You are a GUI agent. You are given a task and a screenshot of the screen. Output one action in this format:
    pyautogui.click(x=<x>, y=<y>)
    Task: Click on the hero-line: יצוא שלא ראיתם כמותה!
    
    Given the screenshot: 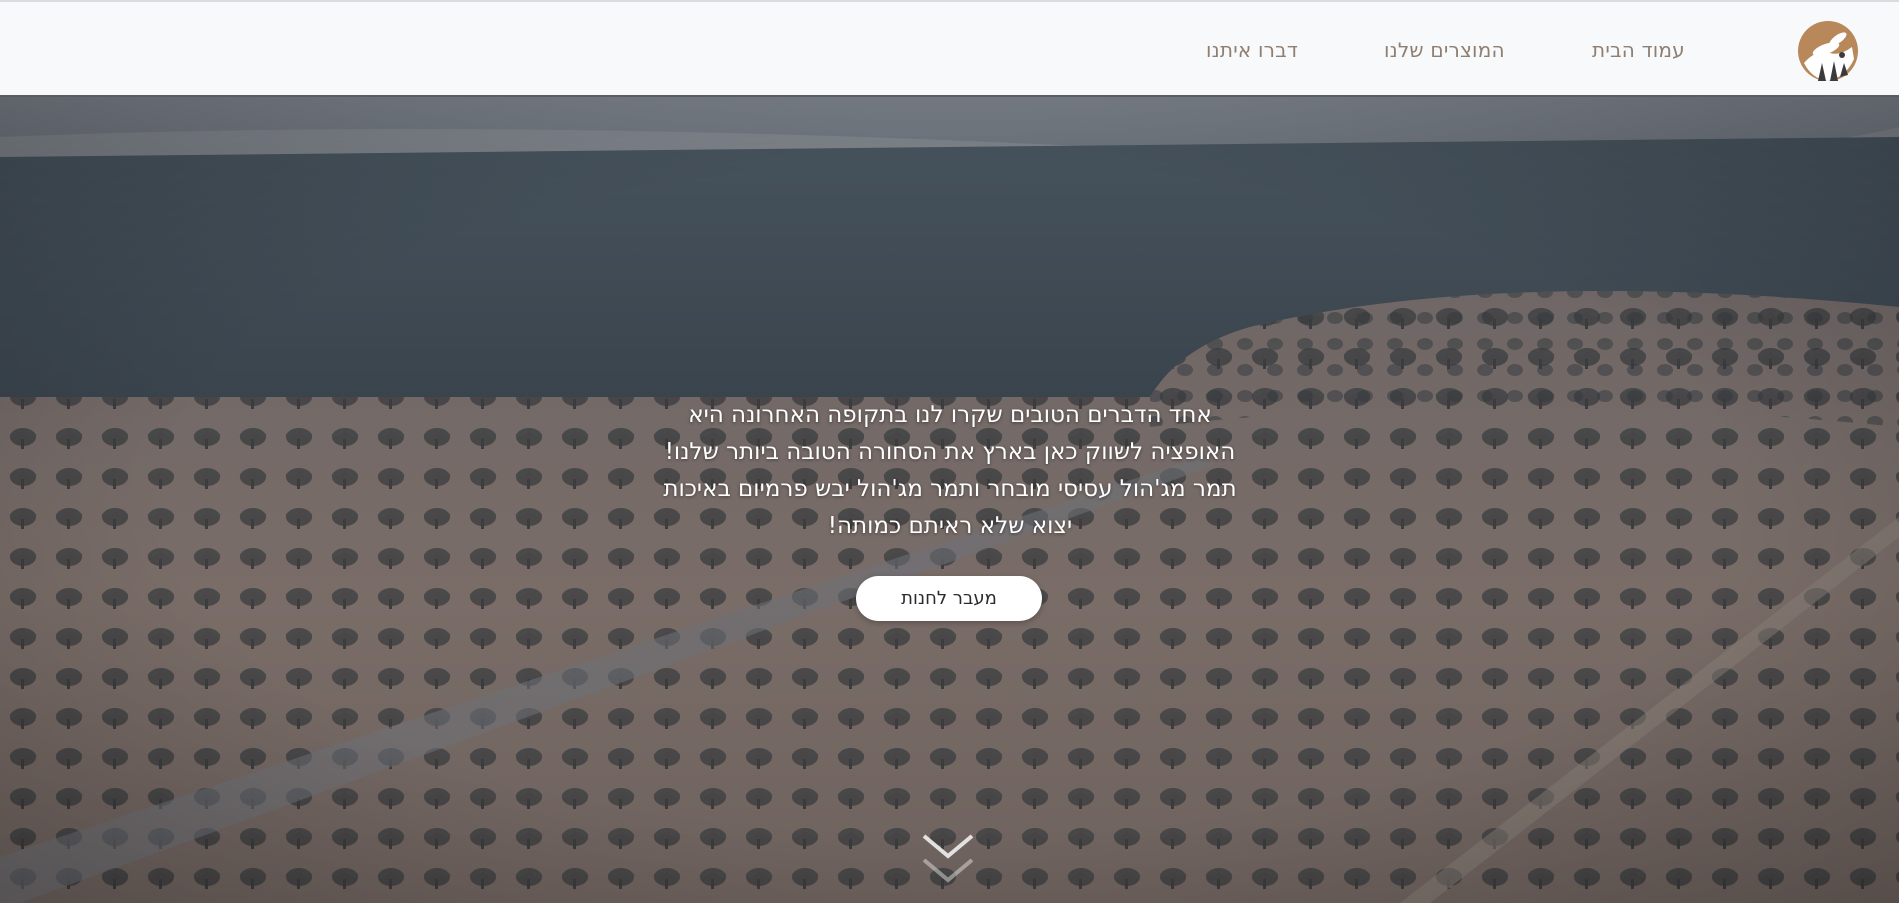 What is the action you would take?
    pyautogui.click(x=950, y=526)
    